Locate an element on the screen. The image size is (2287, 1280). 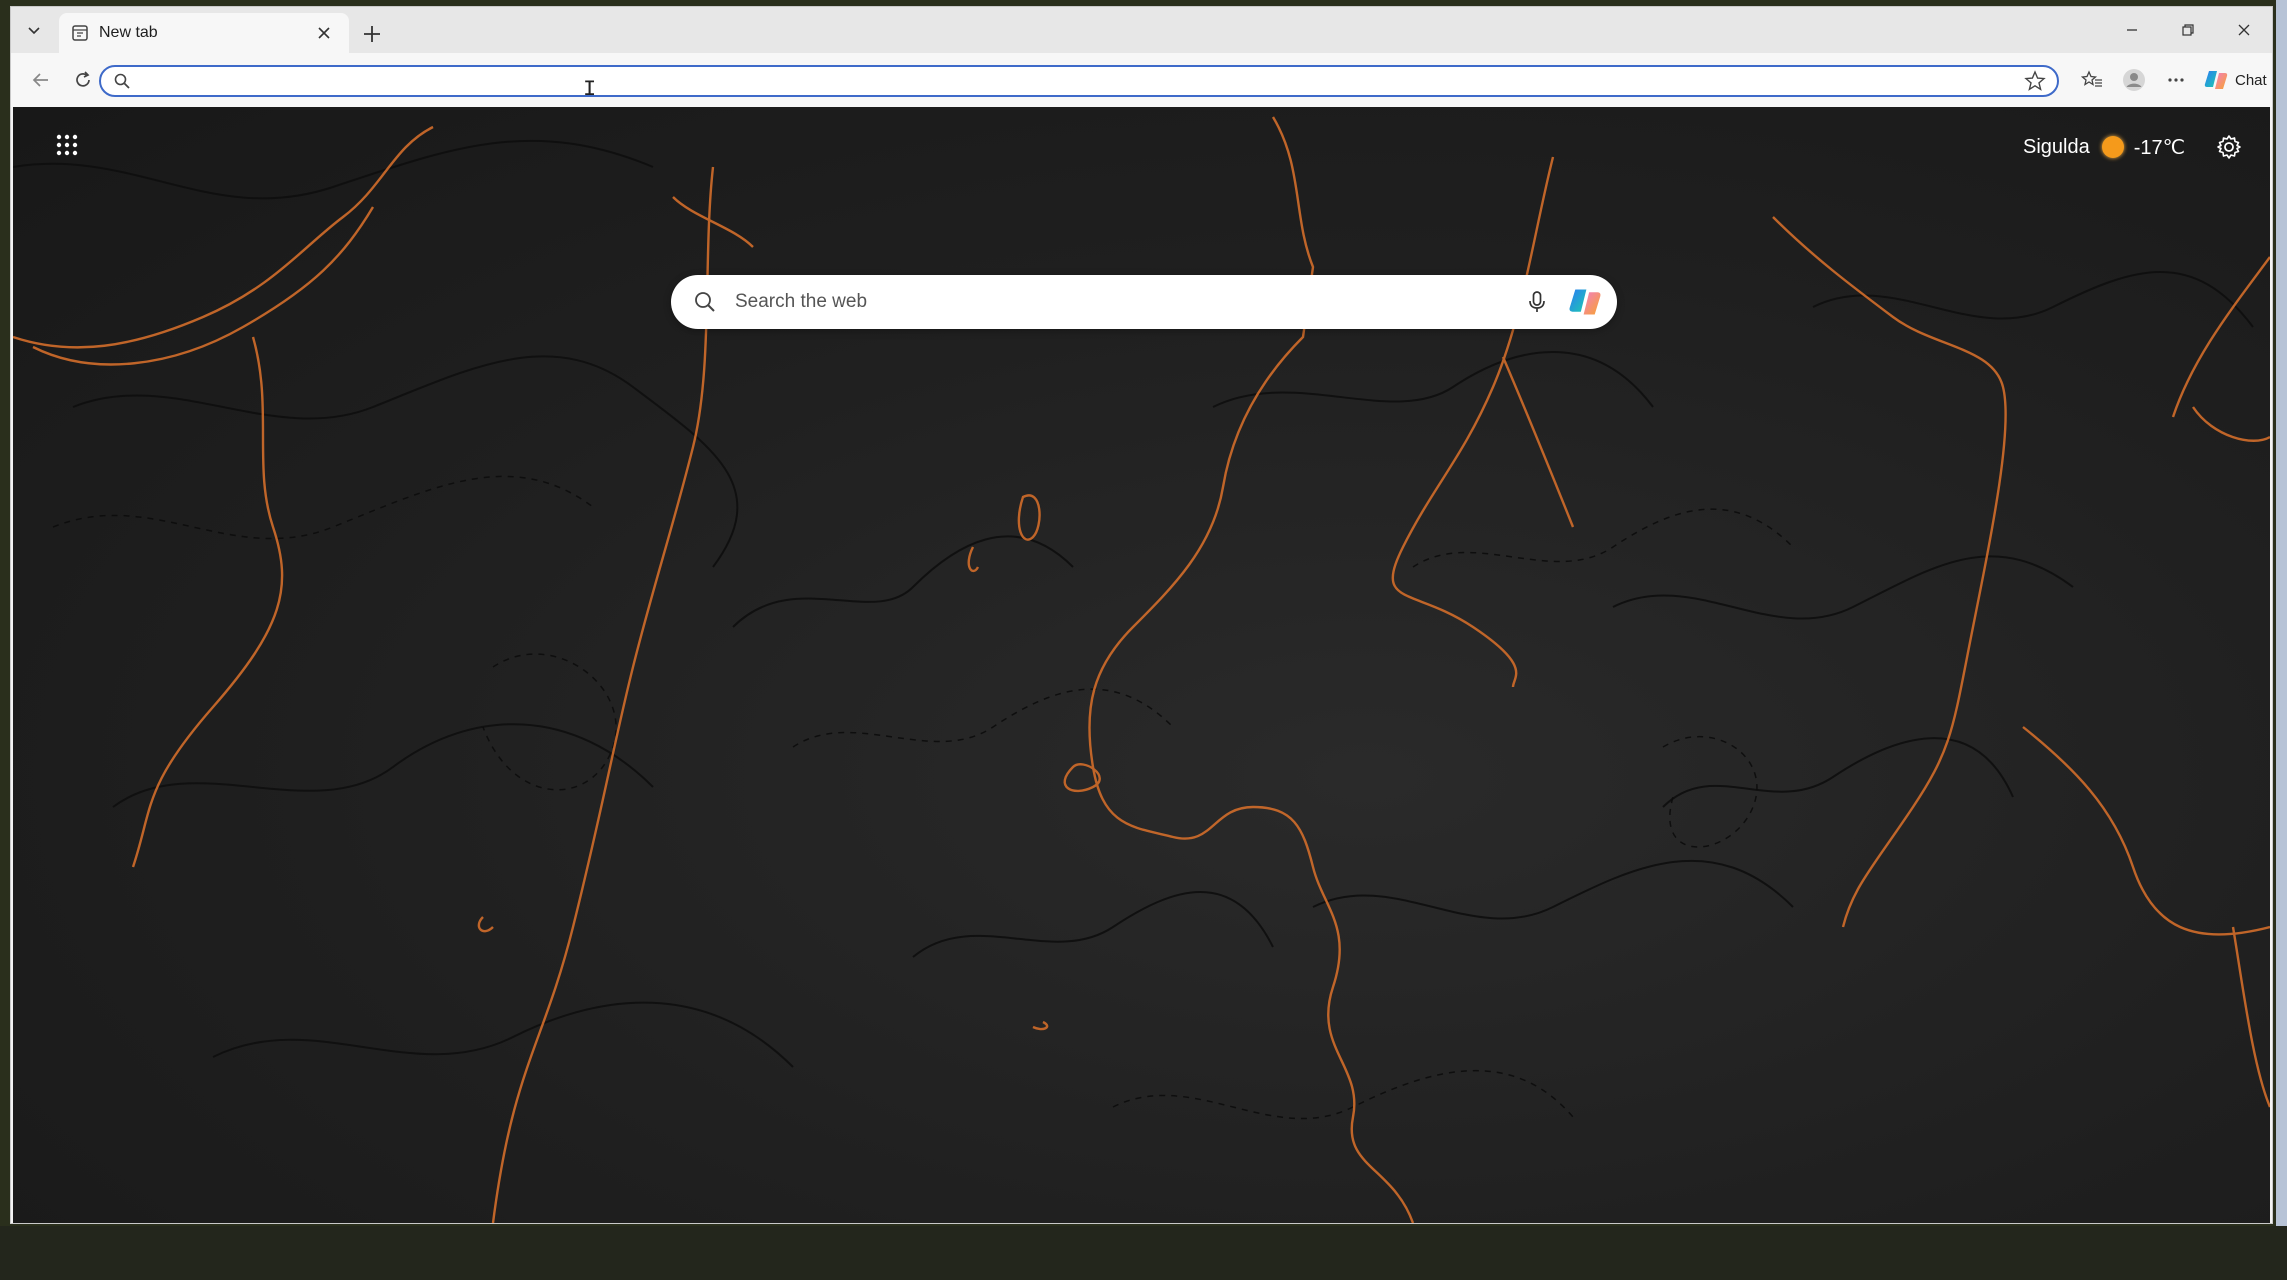
settings-and-more-button is located at coordinates (2176, 80).